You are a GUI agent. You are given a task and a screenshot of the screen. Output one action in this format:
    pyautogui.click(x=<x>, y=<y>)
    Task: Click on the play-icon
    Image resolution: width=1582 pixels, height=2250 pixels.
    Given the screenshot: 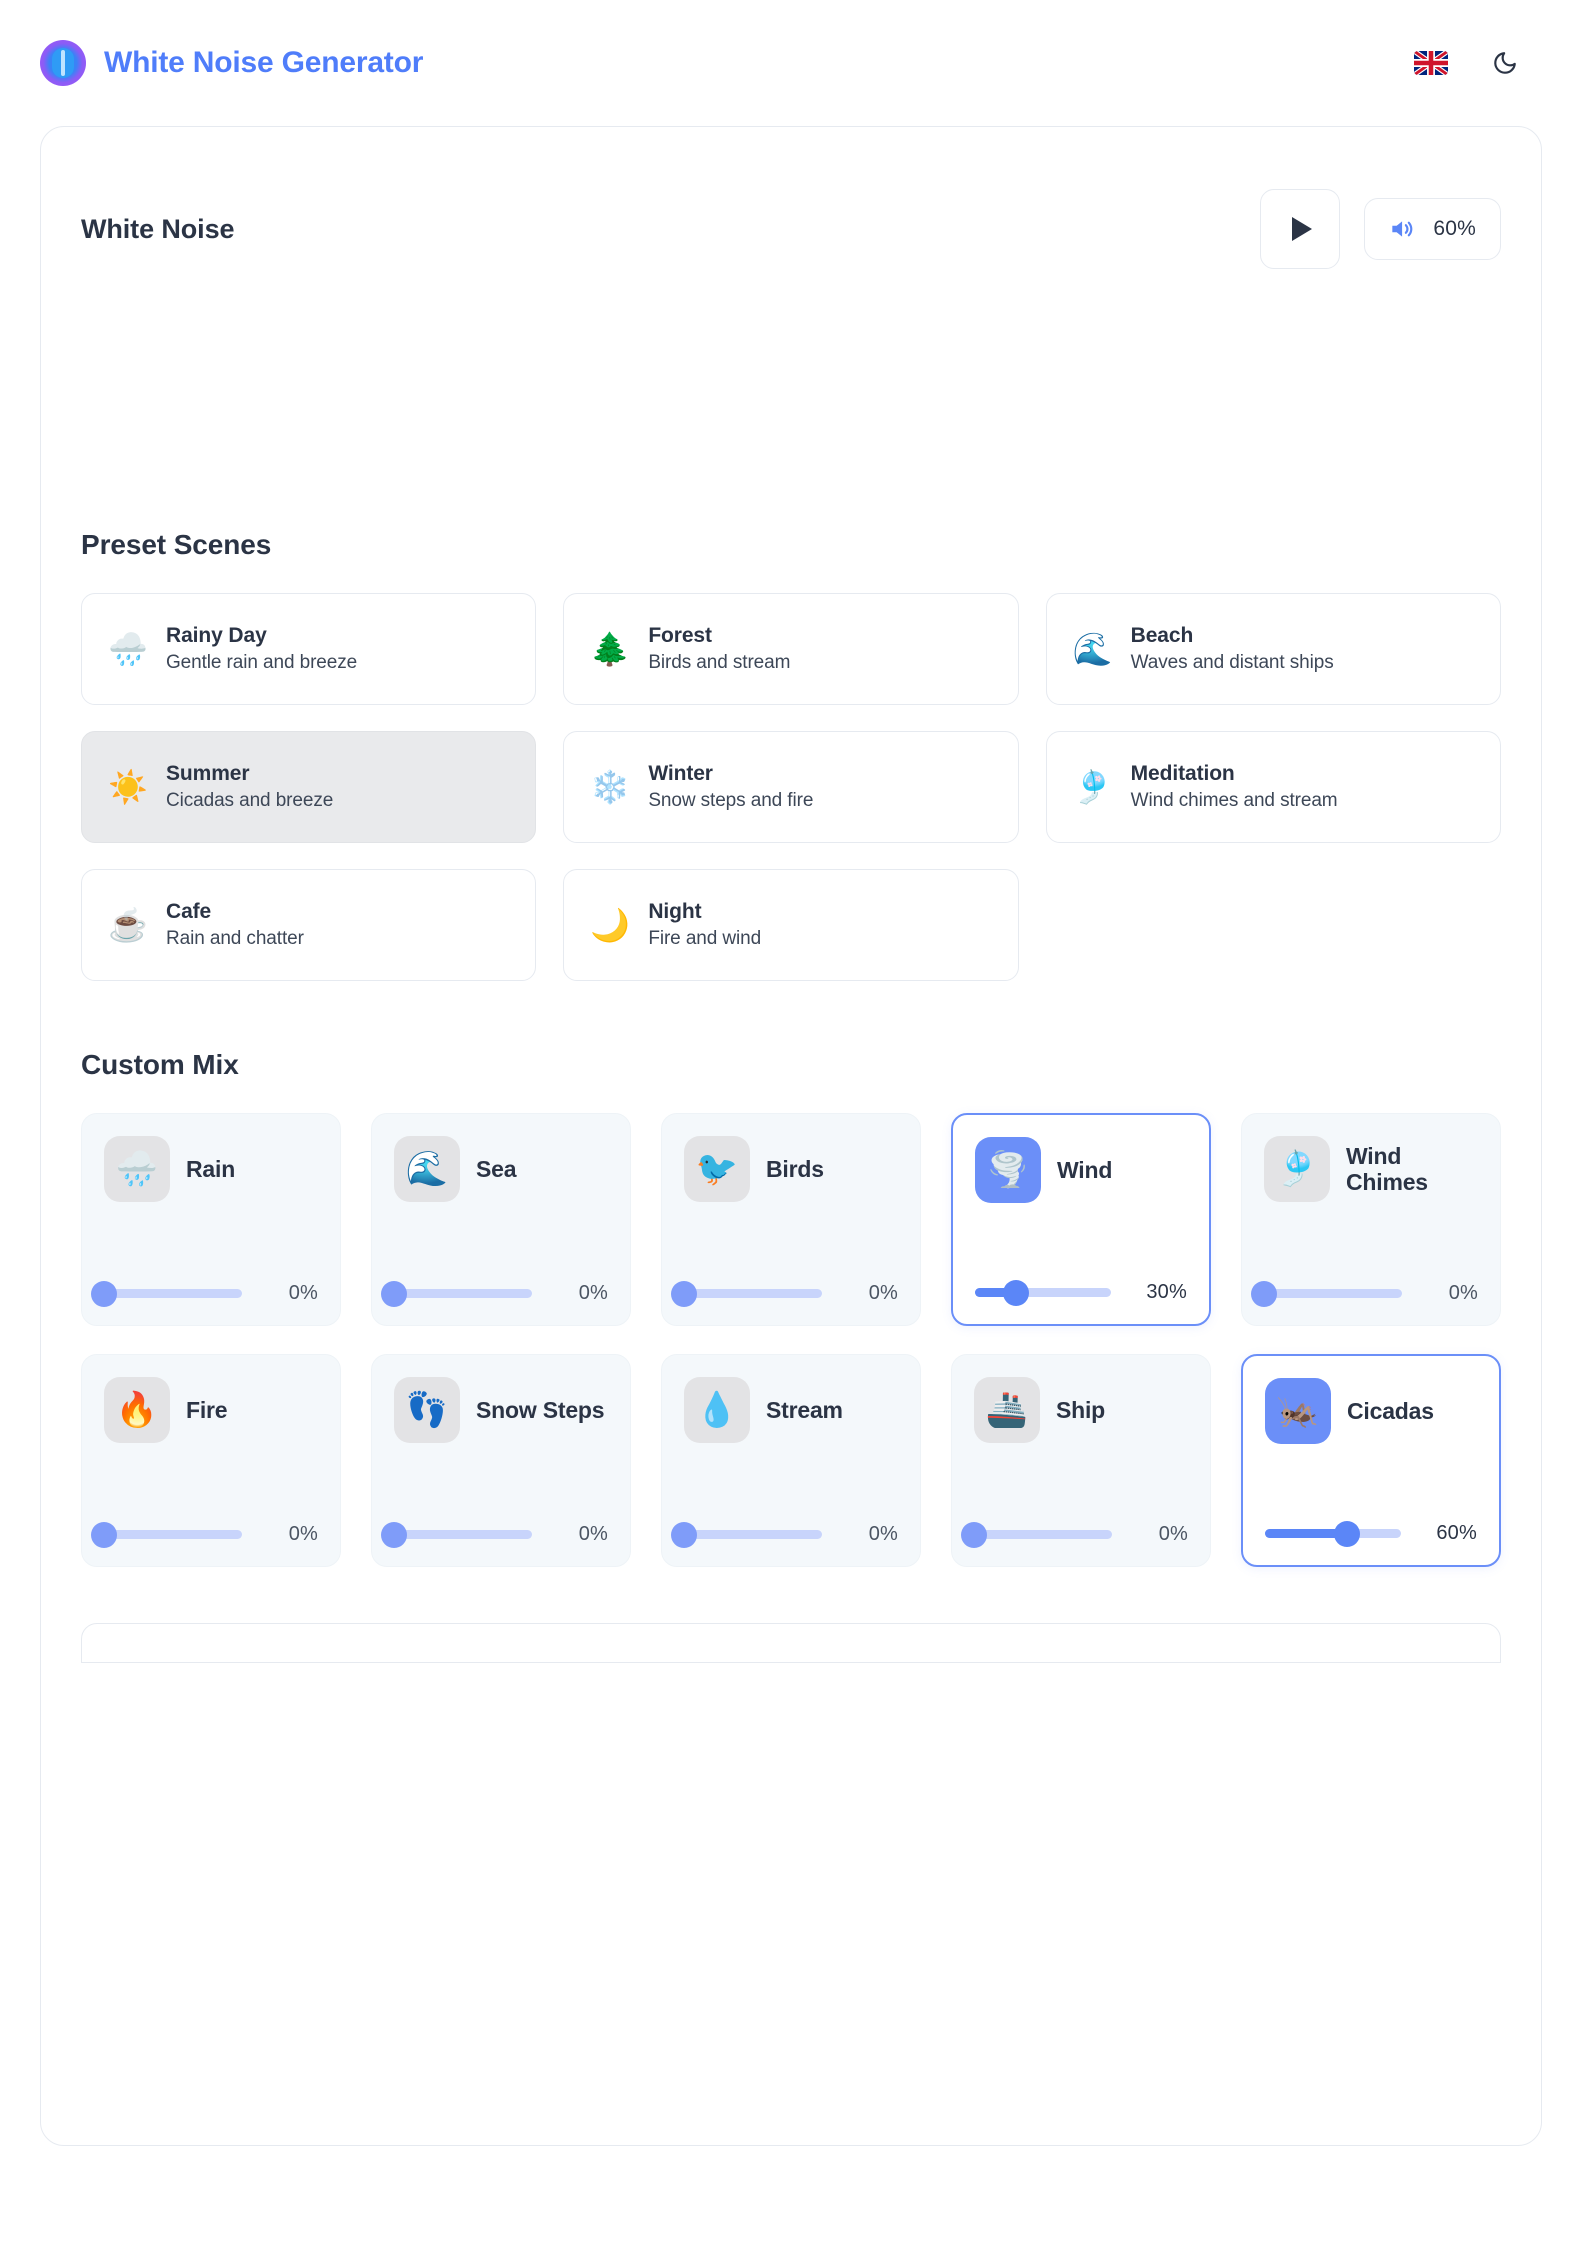 What is the action you would take?
    pyautogui.click(x=1302, y=229)
    